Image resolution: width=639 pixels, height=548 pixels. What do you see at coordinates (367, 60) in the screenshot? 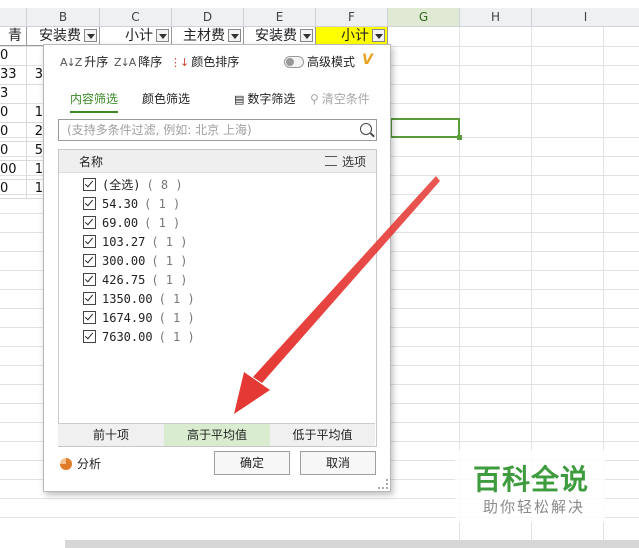
I see `vip-icon: V` at bounding box center [367, 60].